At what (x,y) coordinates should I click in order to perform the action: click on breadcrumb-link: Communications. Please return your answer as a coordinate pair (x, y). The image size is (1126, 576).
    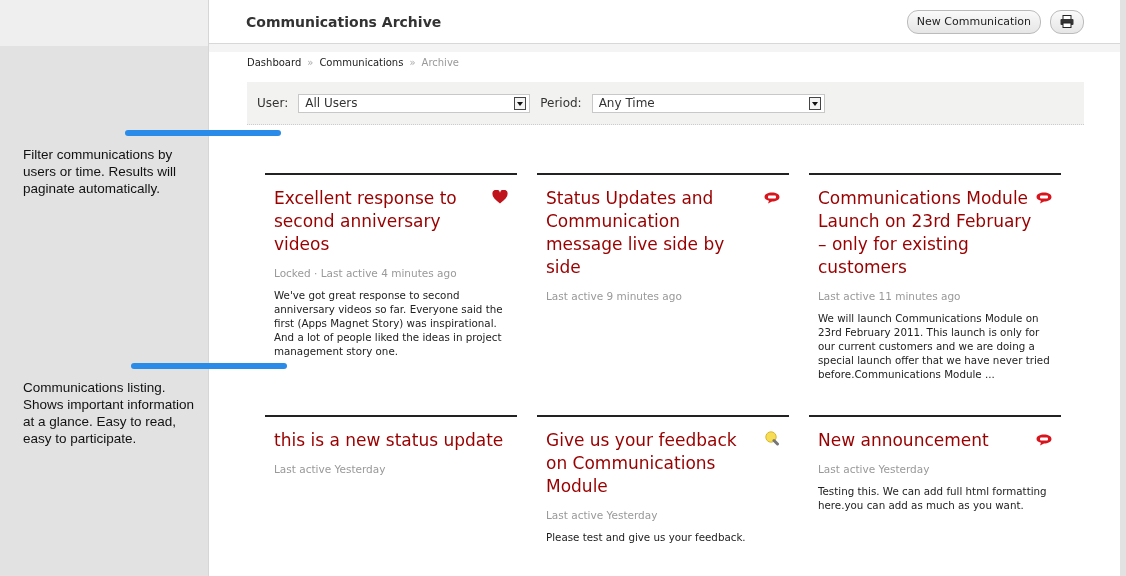
    Looking at the image, I should click on (361, 66).